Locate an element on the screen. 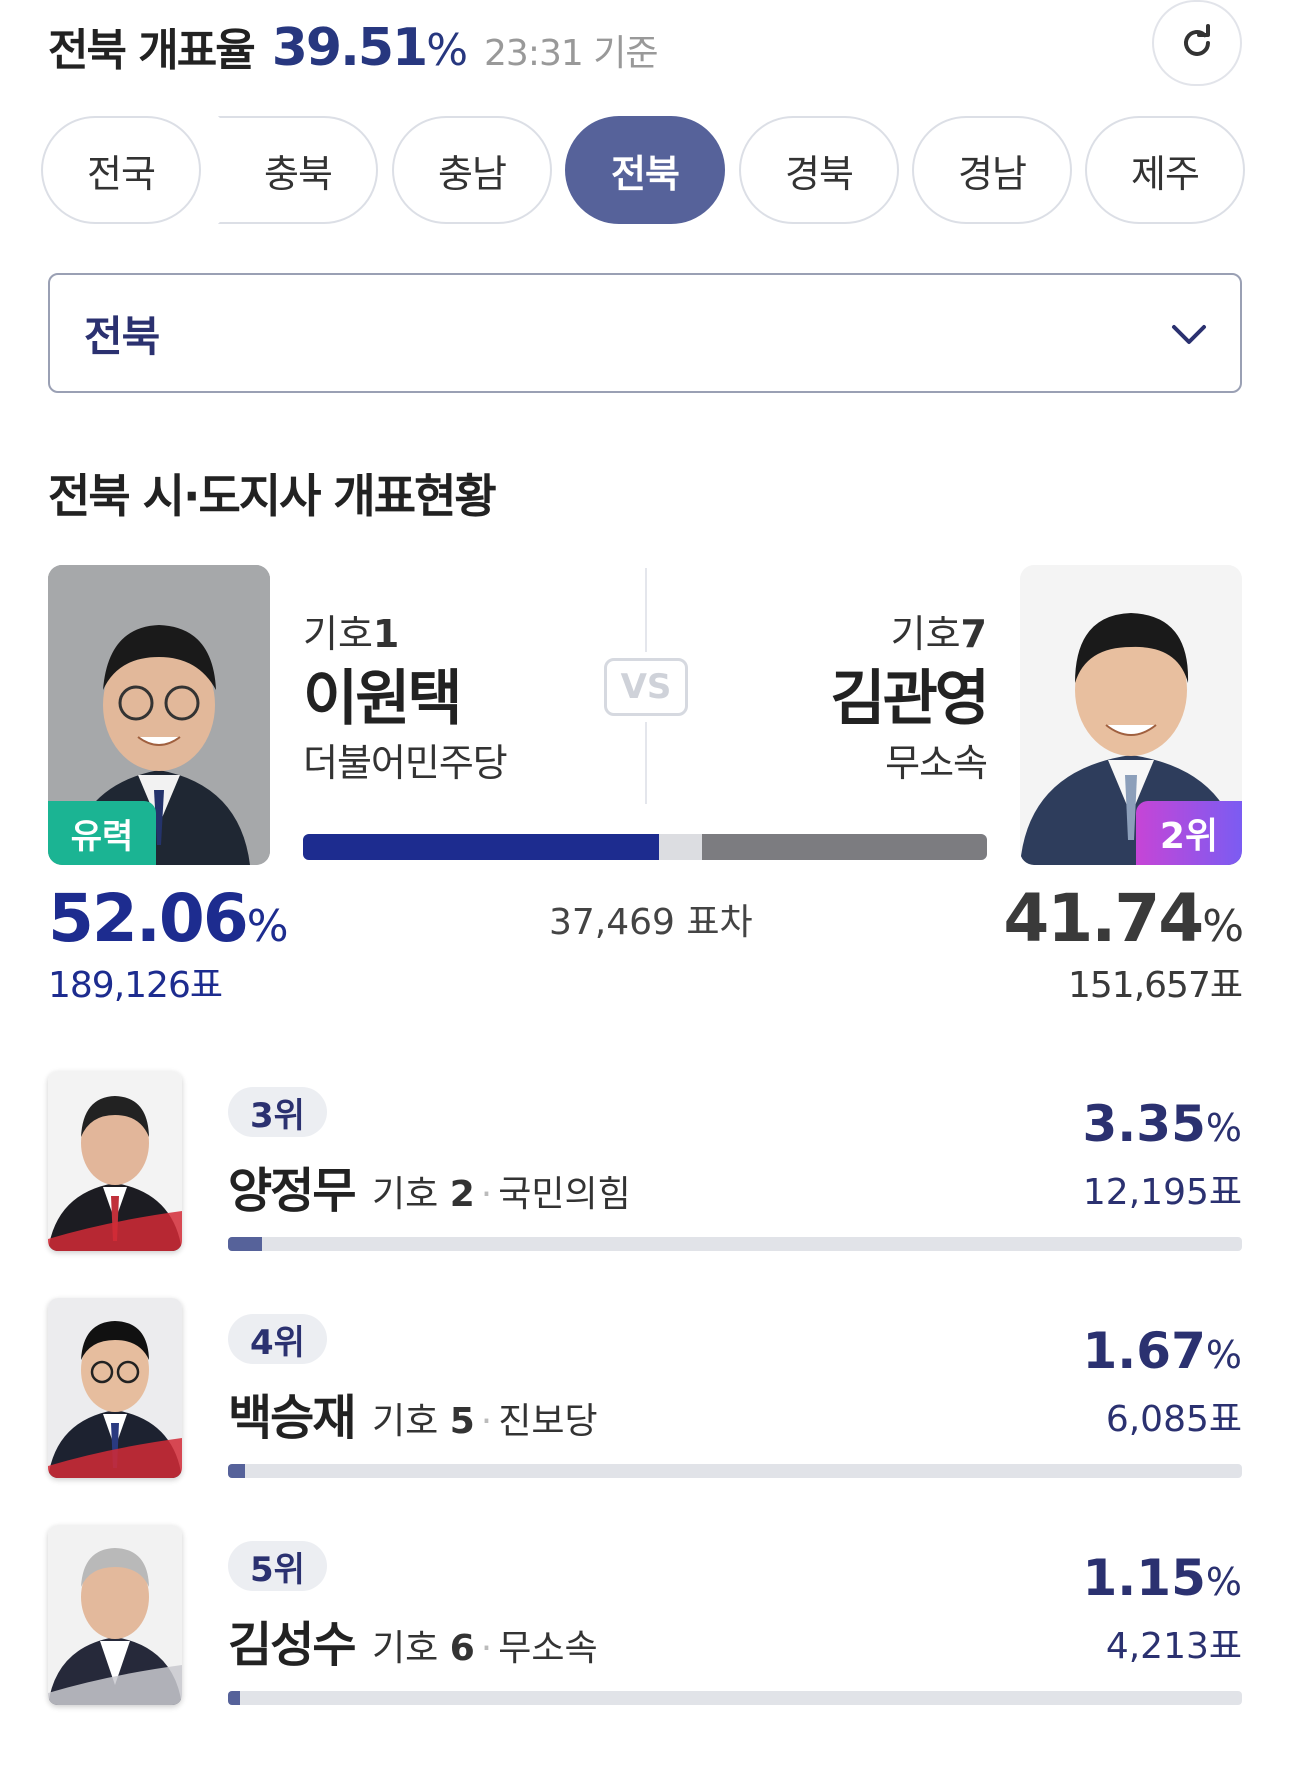 This screenshot has width=1290, height=1767. refresh-button is located at coordinates (1197, 43).